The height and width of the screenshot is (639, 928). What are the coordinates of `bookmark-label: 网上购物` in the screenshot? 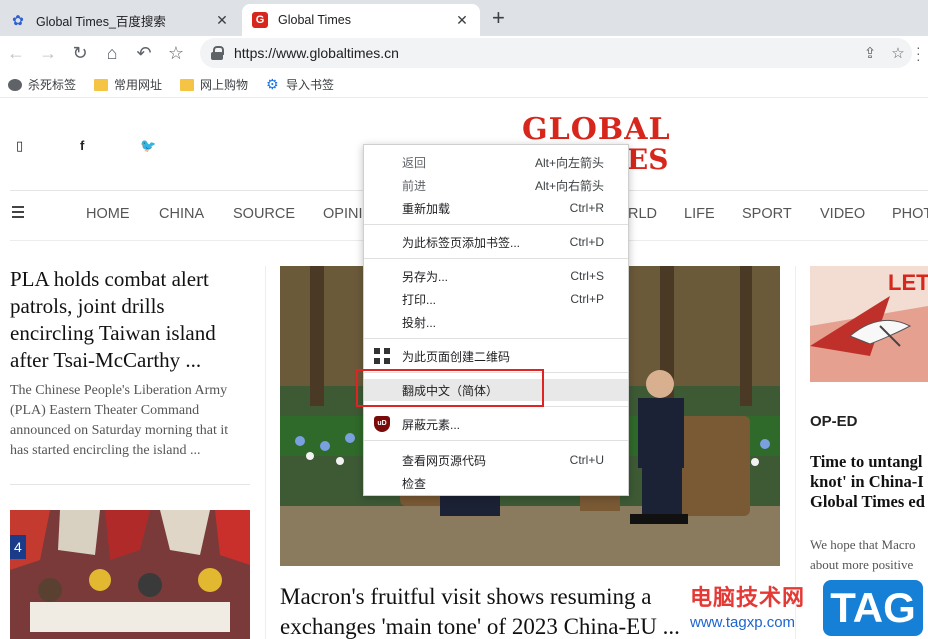 It's located at (224, 85).